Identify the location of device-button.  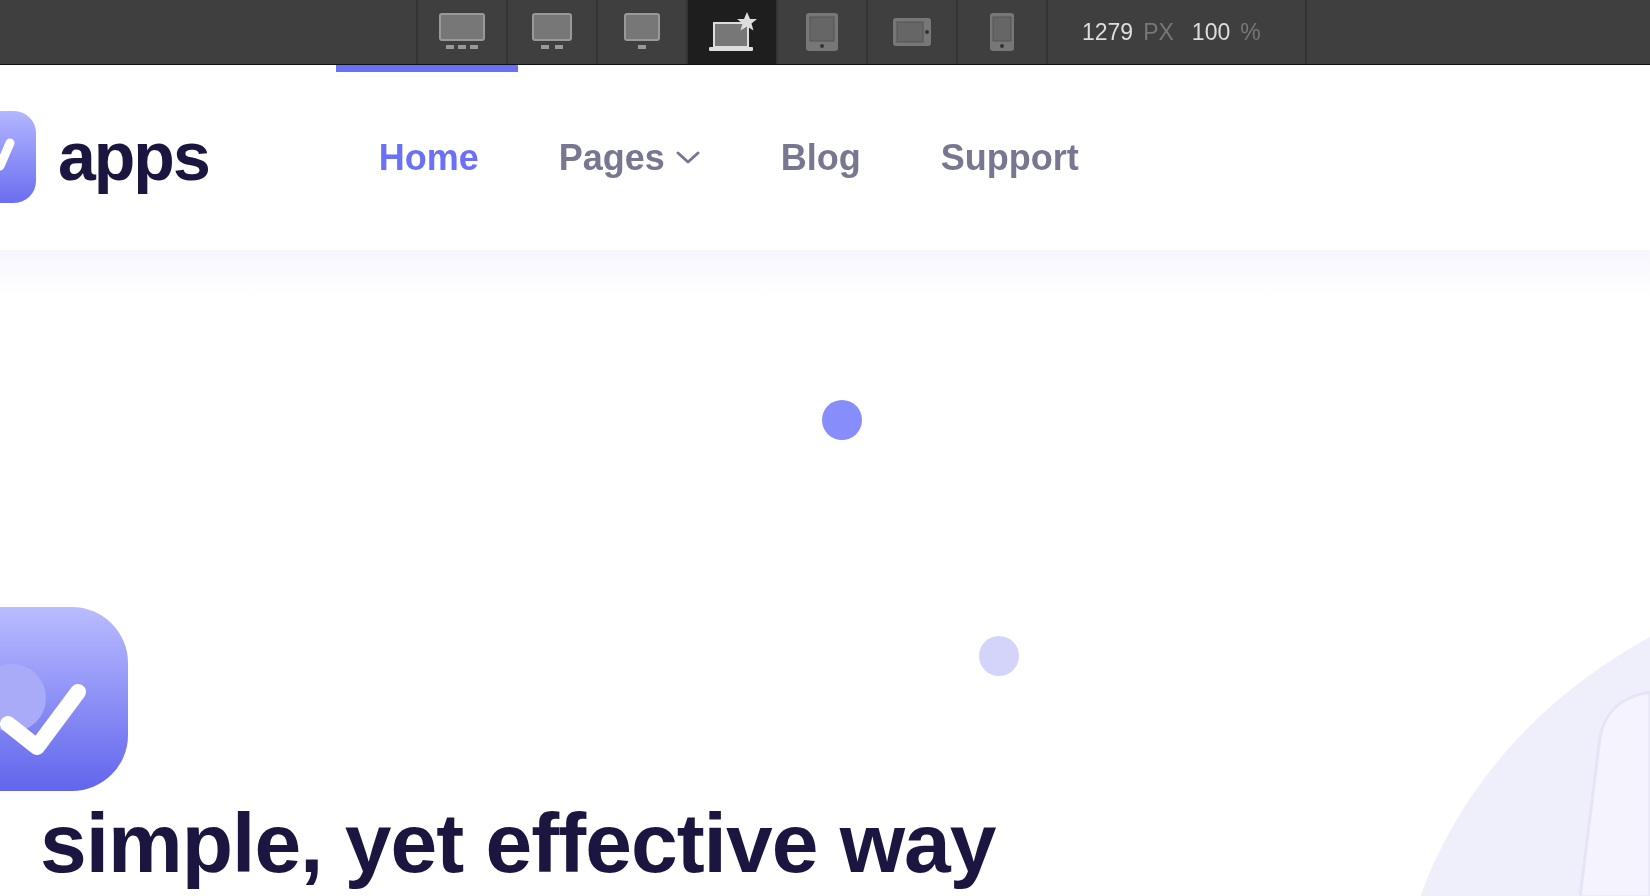
(733, 32).